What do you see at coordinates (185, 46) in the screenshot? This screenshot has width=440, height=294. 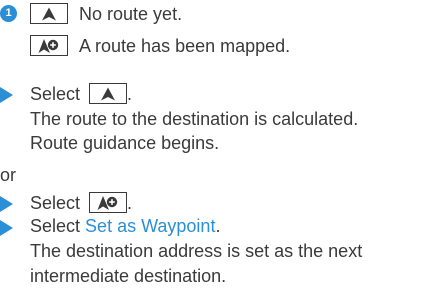 I see `status-route-mapped-text: A route has been mapped.` at bounding box center [185, 46].